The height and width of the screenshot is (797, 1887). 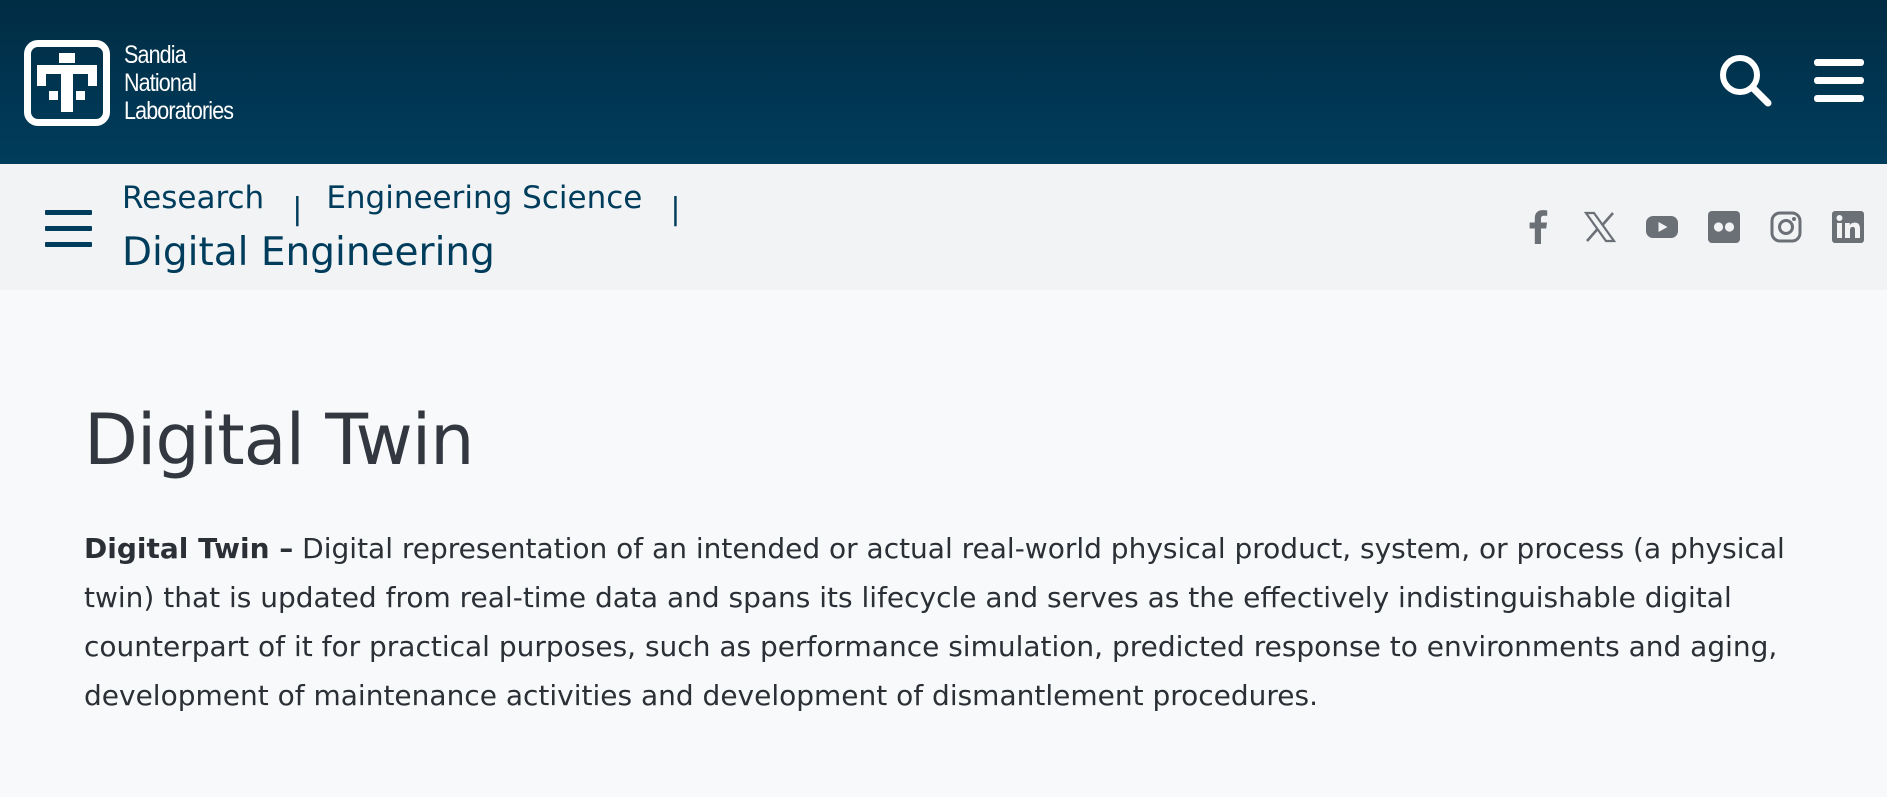 I want to click on main-menu-button, so click(x=1839, y=80).